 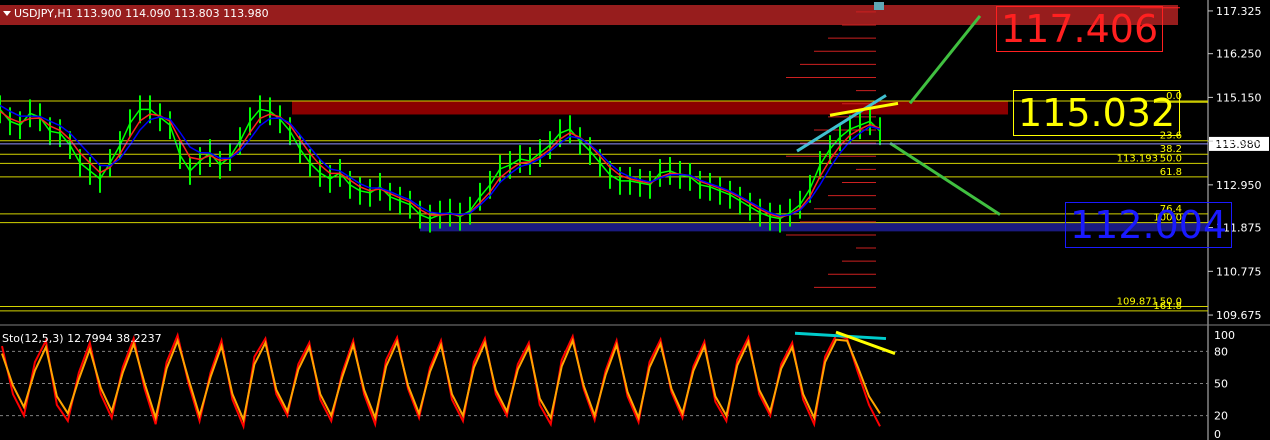 I want to click on fib-label-3: 50.0, so click(x=1171, y=158).